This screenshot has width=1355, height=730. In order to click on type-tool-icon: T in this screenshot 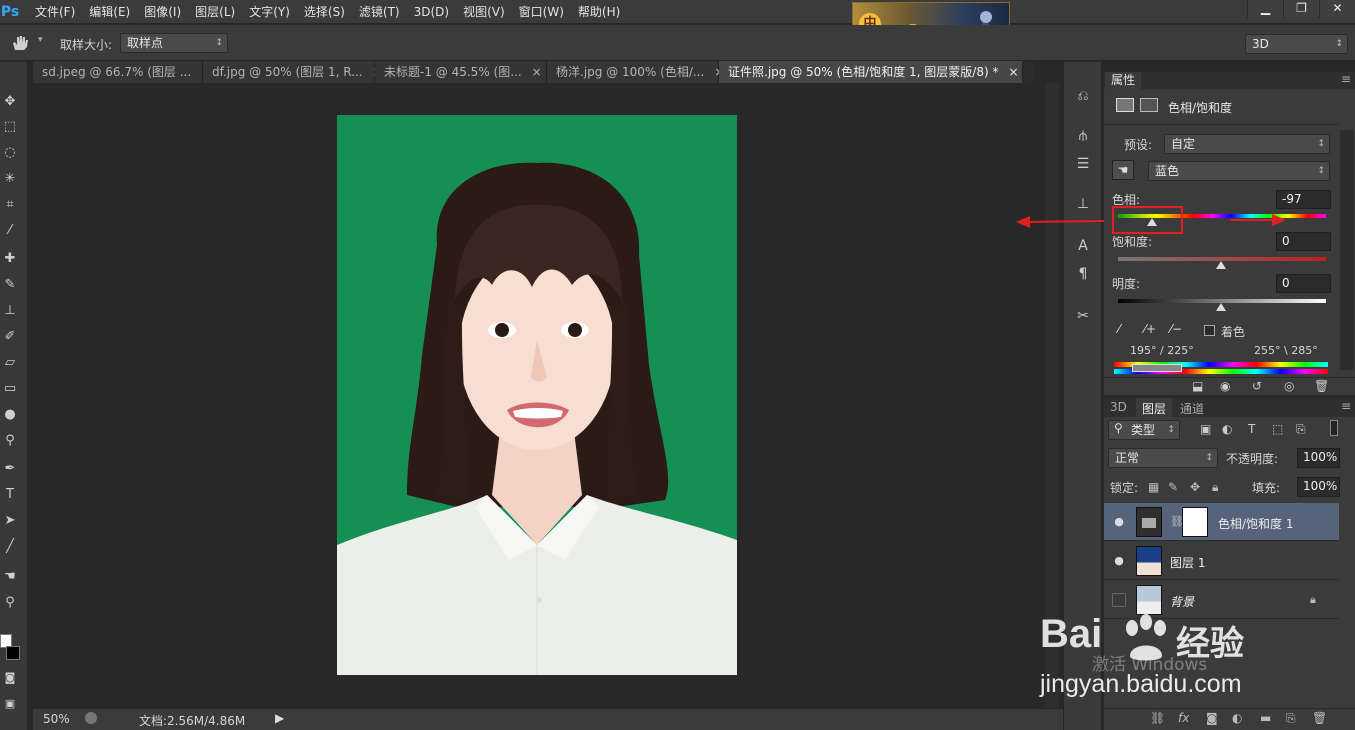, I will do `click(10, 495)`.